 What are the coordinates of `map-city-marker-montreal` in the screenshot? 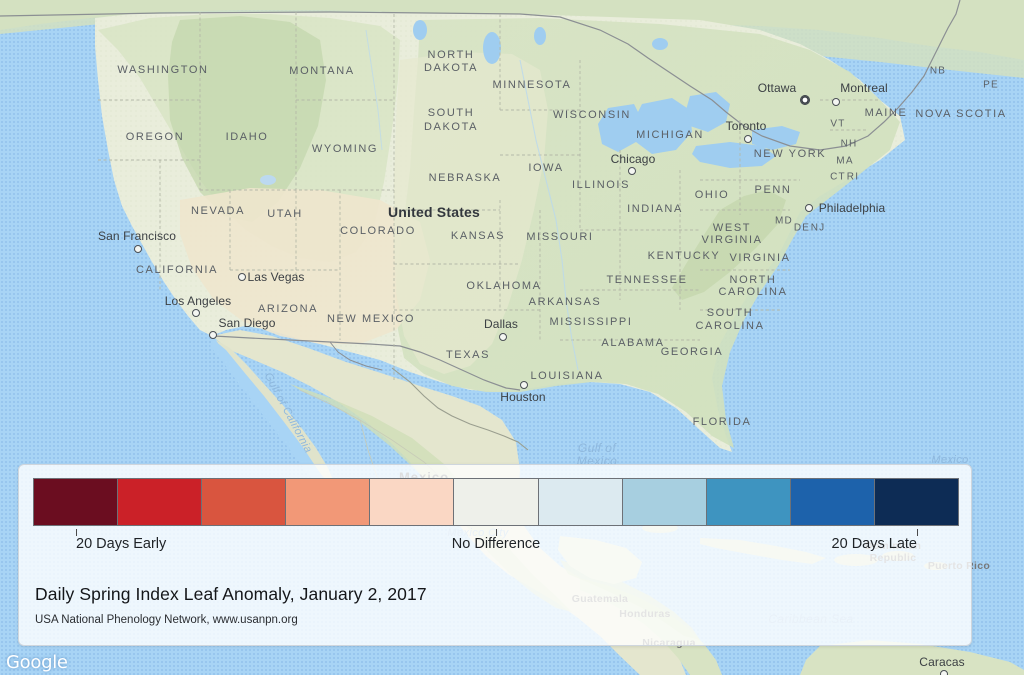 It's located at (836, 102).